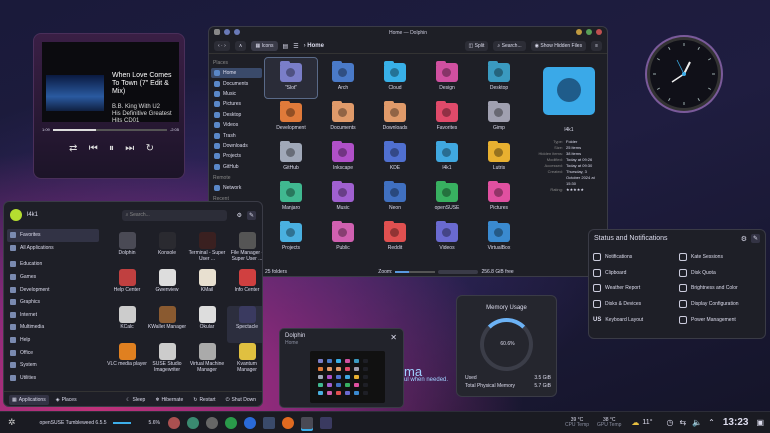 The image size is (770, 433). I want to click on folder-item: Downloads, so click(395, 118).